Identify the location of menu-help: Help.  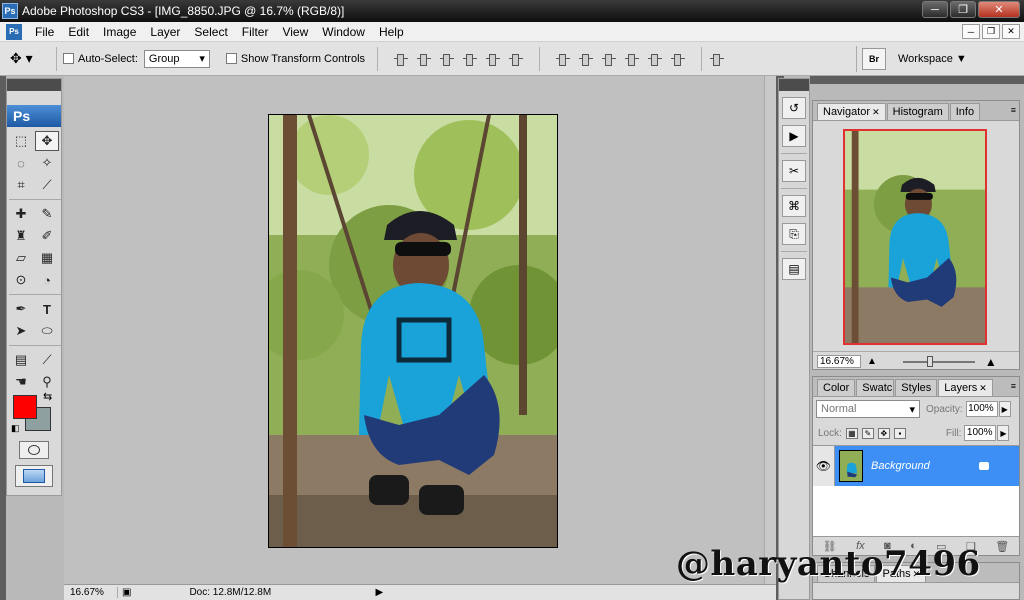
(391, 32).